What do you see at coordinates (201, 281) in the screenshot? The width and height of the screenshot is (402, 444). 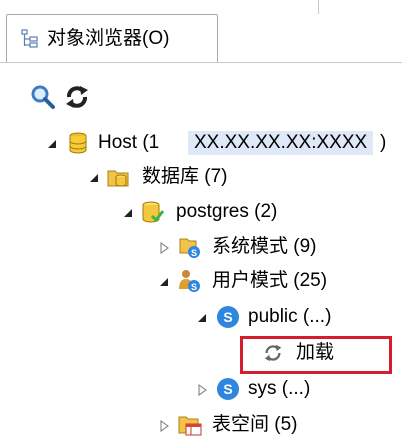 I see `tree-node-user-schemas: S 用户模式 (25)` at bounding box center [201, 281].